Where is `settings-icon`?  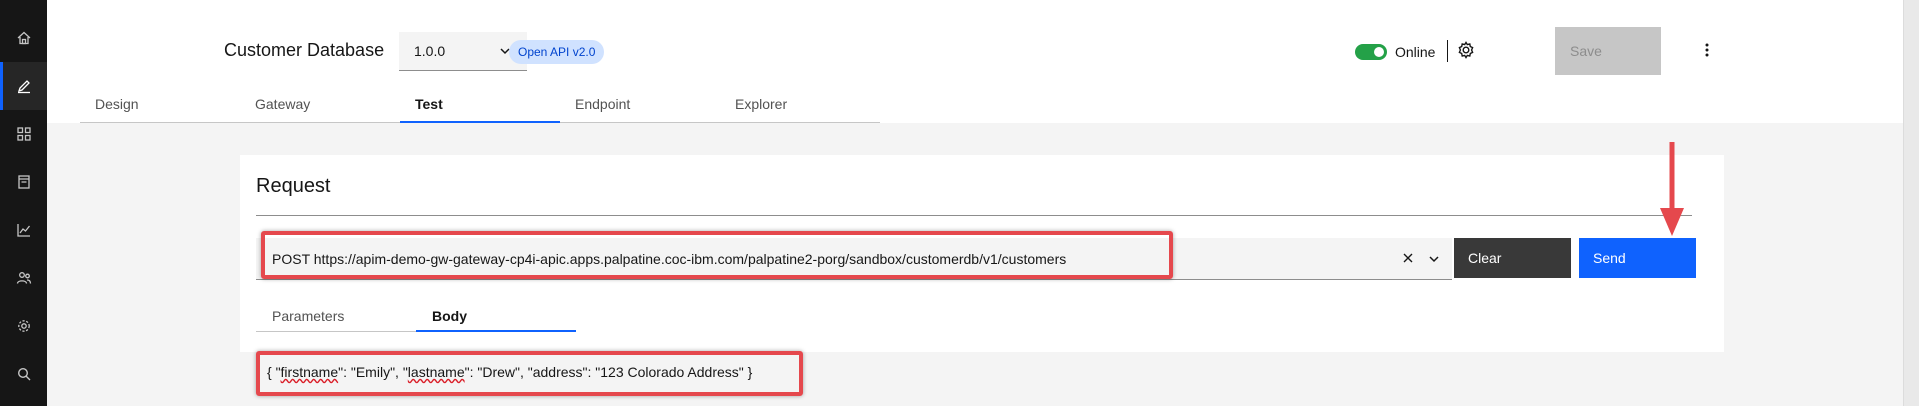 settings-icon is located at coordinates (23, 326).